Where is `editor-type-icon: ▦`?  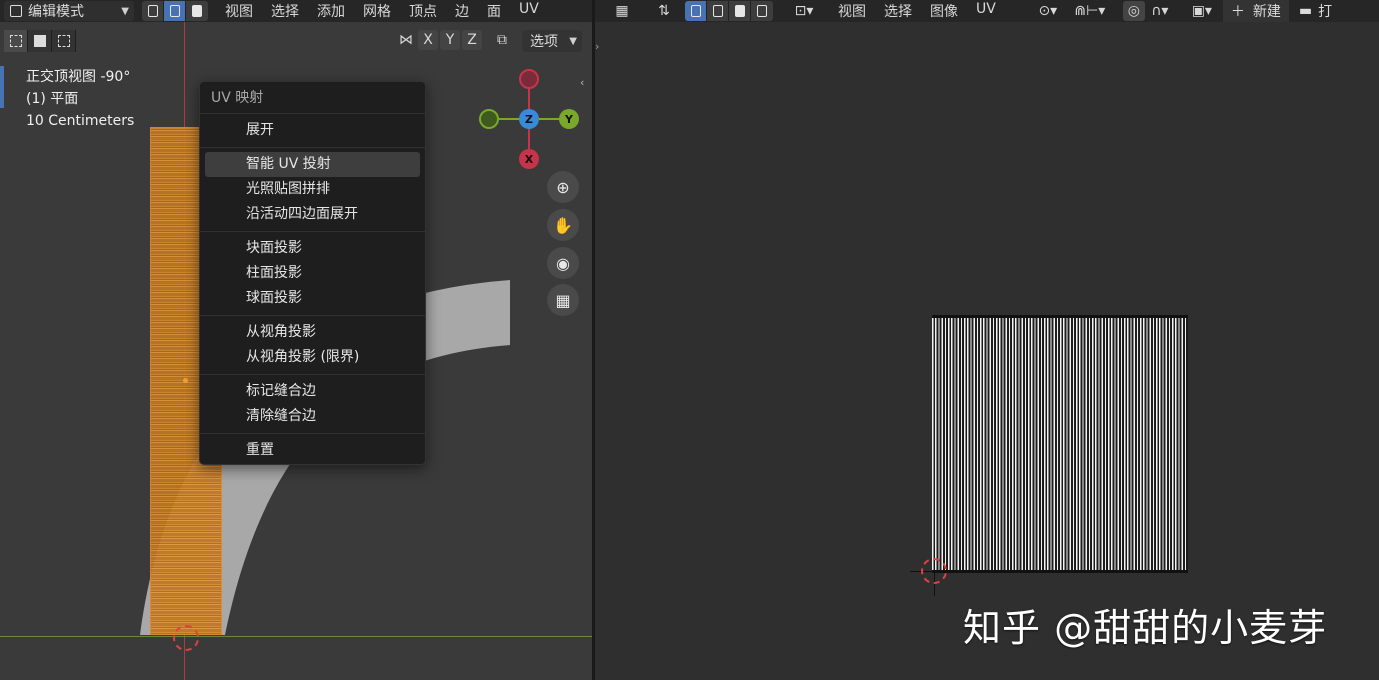 editor-type-icon: ▦ is located at coordinates (622, 11).